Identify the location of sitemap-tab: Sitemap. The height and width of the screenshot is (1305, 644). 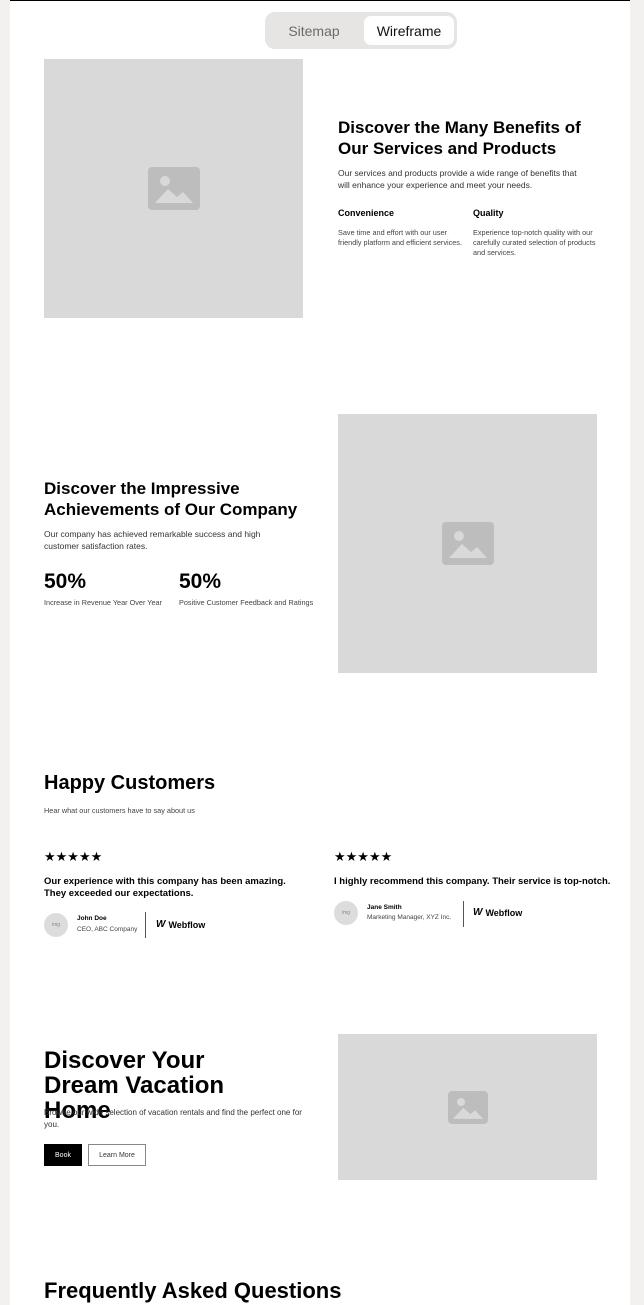
(314, 30).